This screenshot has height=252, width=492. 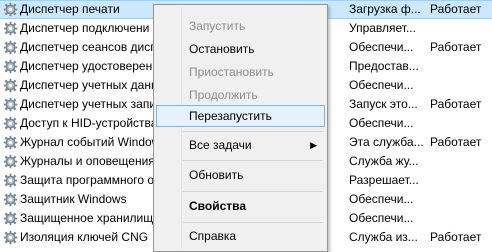 I want to click on service-name: Изоляция ключей CNG, so click(x=84, y=237).